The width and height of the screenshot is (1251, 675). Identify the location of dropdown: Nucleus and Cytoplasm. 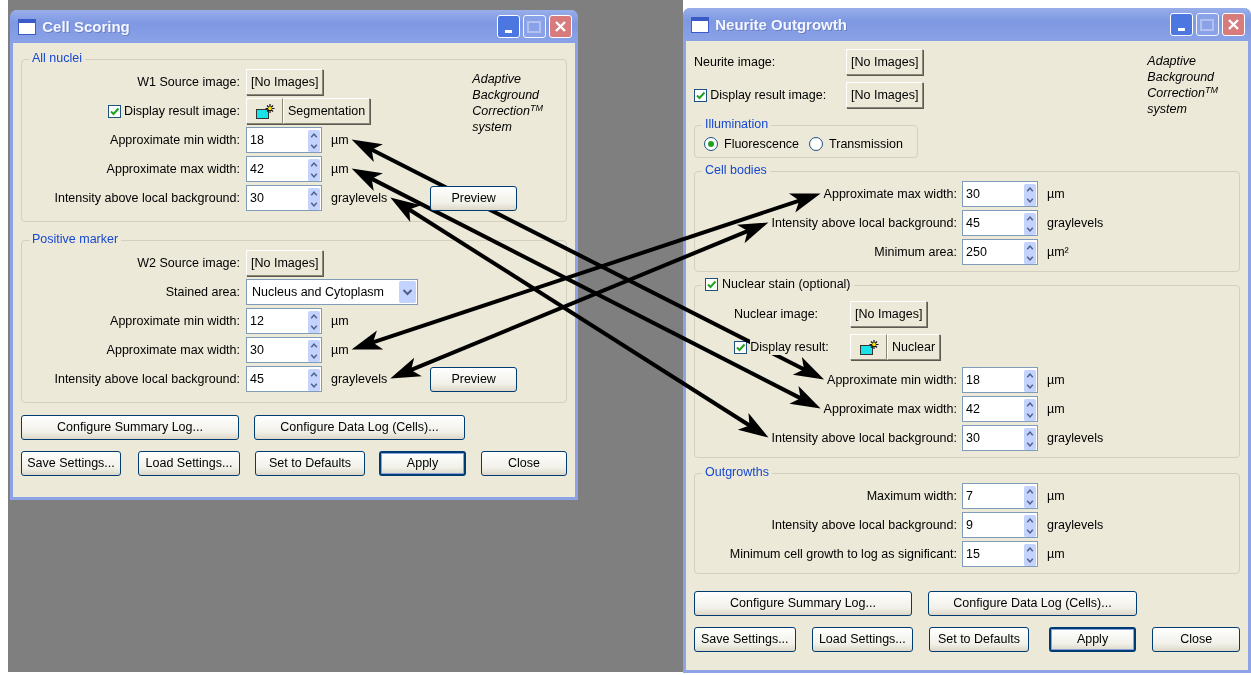
(332, 292).